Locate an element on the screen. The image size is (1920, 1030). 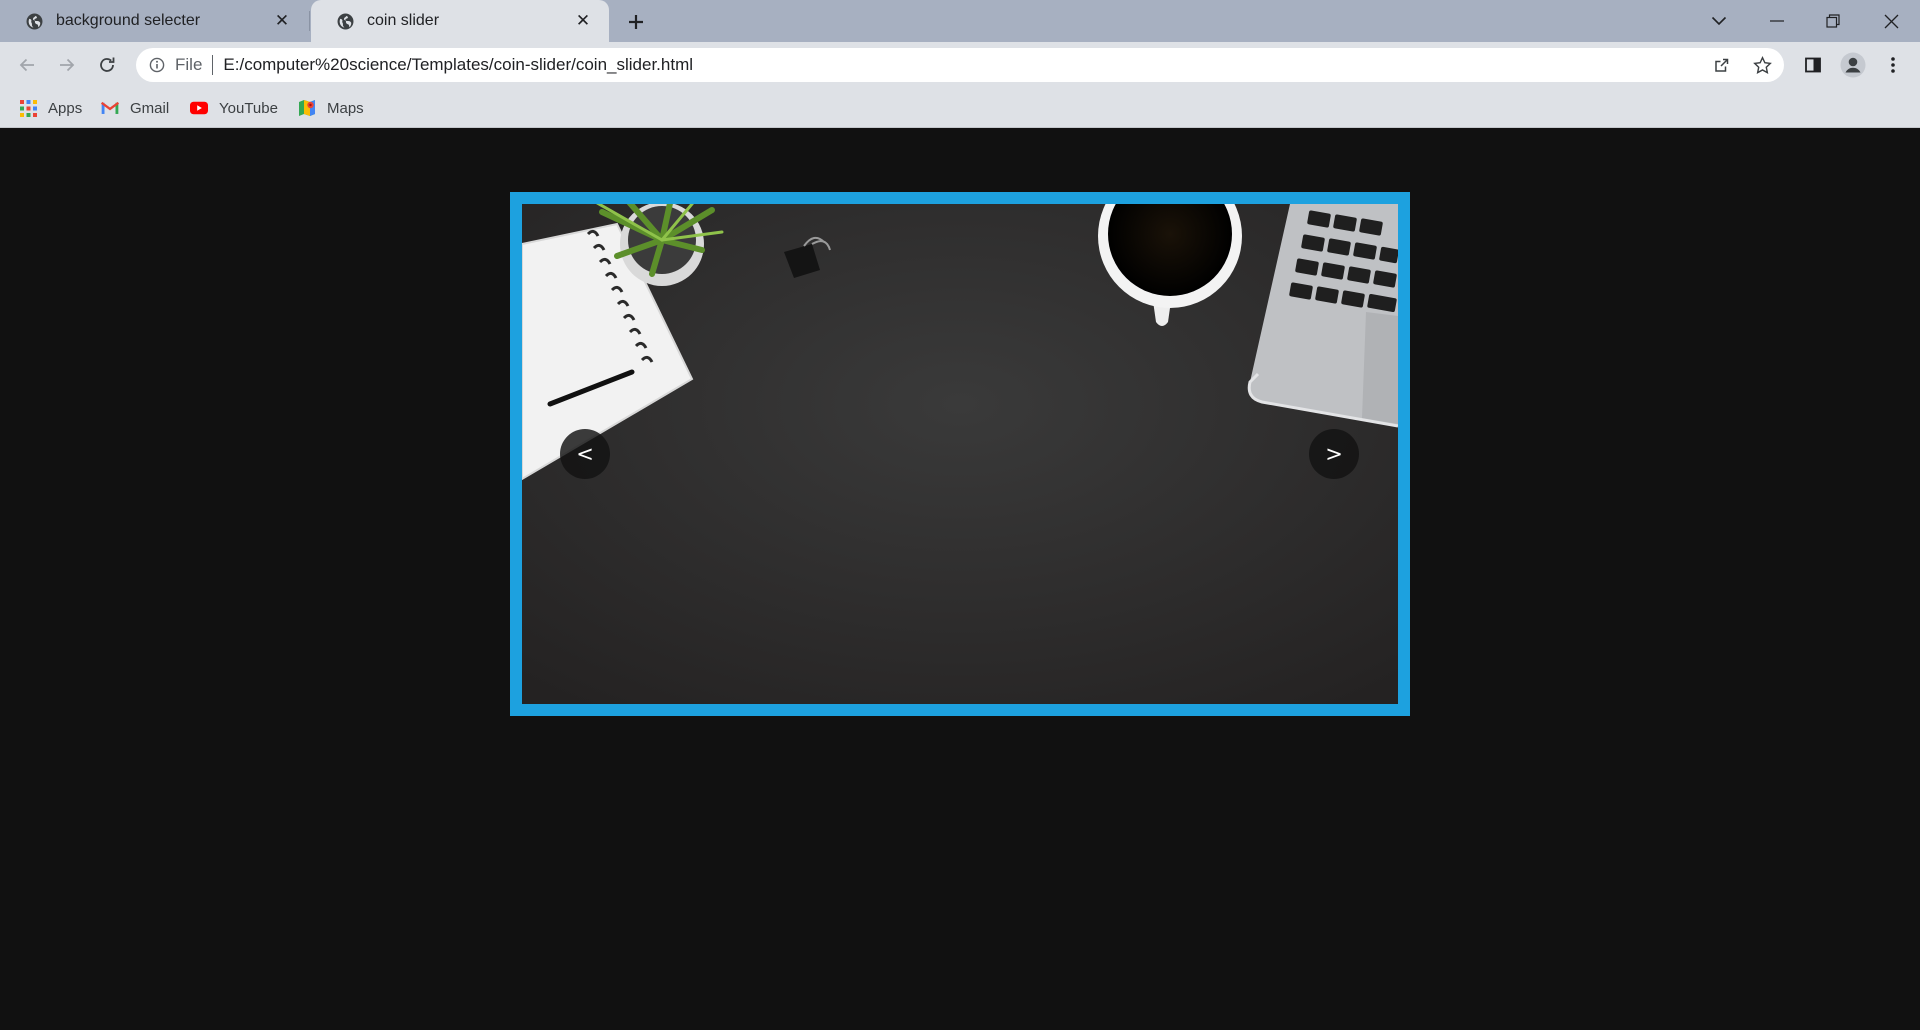
bookmark-maps: Maps is located at coordinates (331, 108).